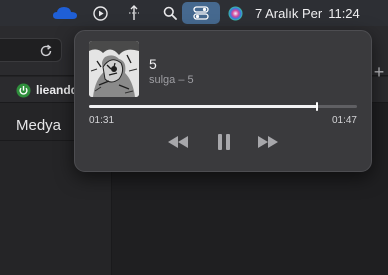 The width and height of the screenshot is (388, 275). I want to click on rewind-icon, so click(178, 142).